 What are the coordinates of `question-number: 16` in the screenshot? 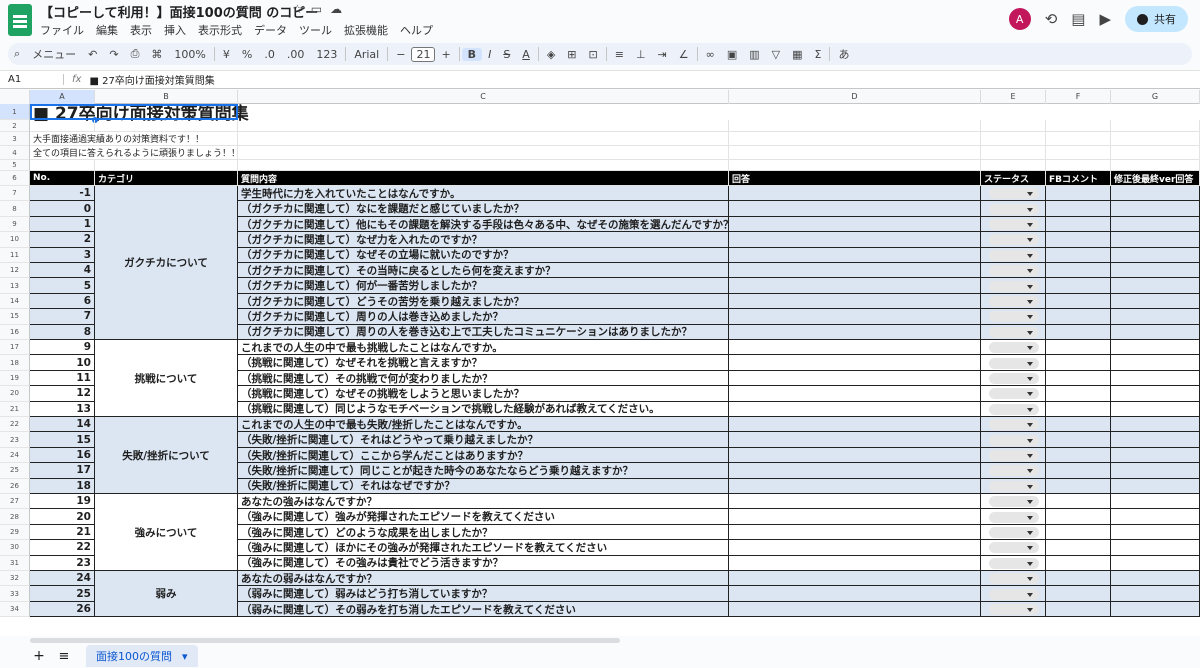 It's located at (62, 455).